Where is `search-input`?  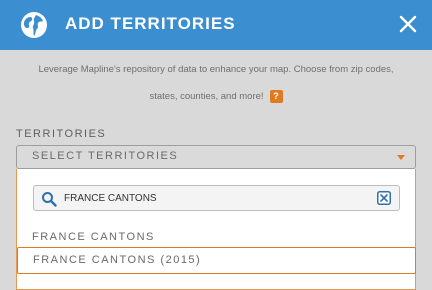
search-input is located at coordinates (214, 198).